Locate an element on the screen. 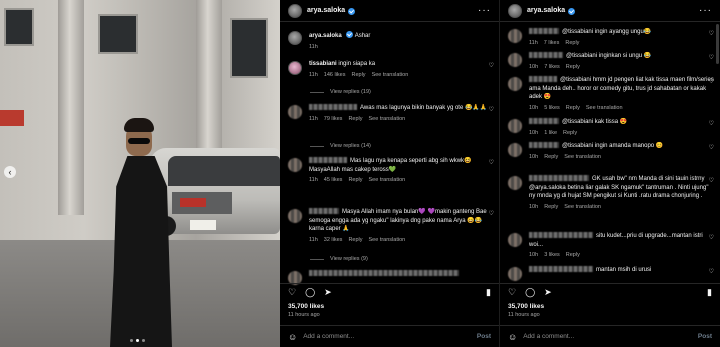  comment-likes: 146 likes is located at coordinates (335, 75).